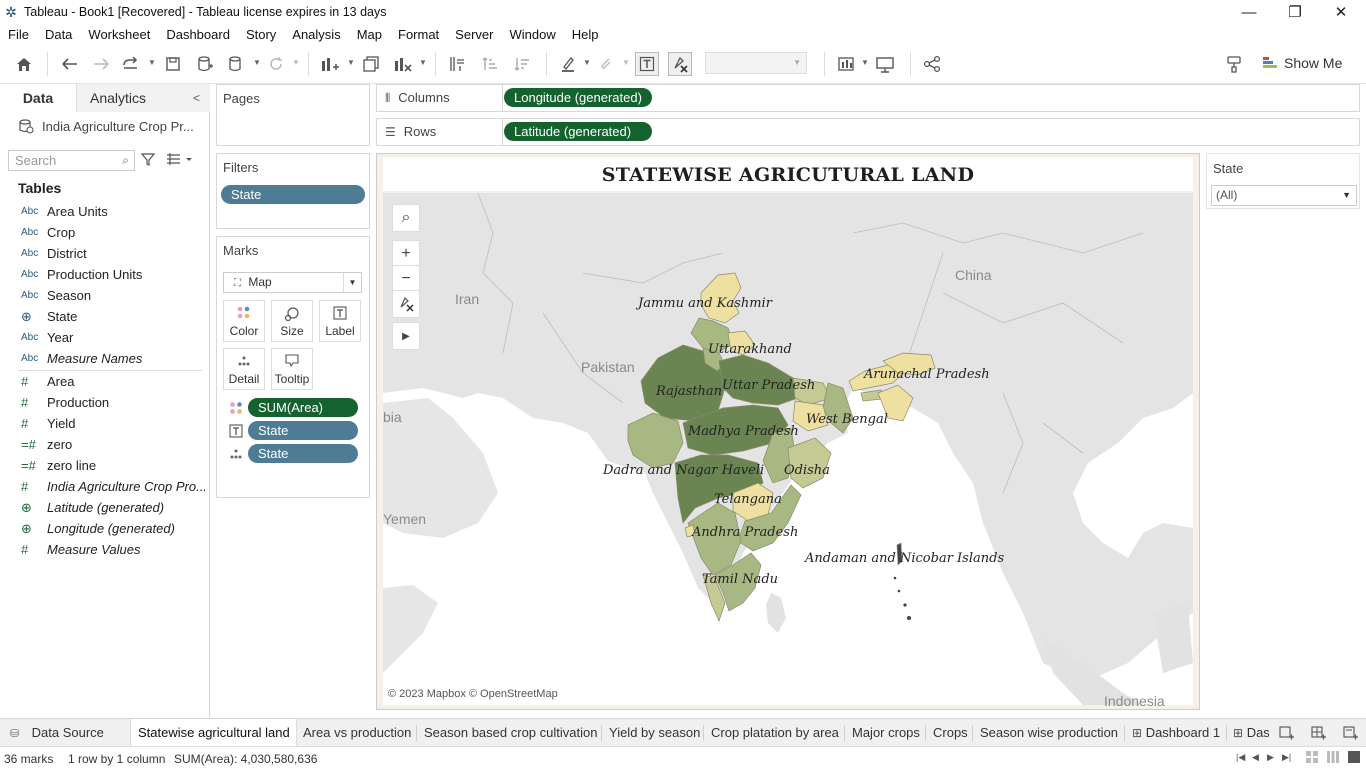 The width and height of the screenshot is (1366, 768). I want to click on menu-worksheet: Worksheet, so click(119, 34).